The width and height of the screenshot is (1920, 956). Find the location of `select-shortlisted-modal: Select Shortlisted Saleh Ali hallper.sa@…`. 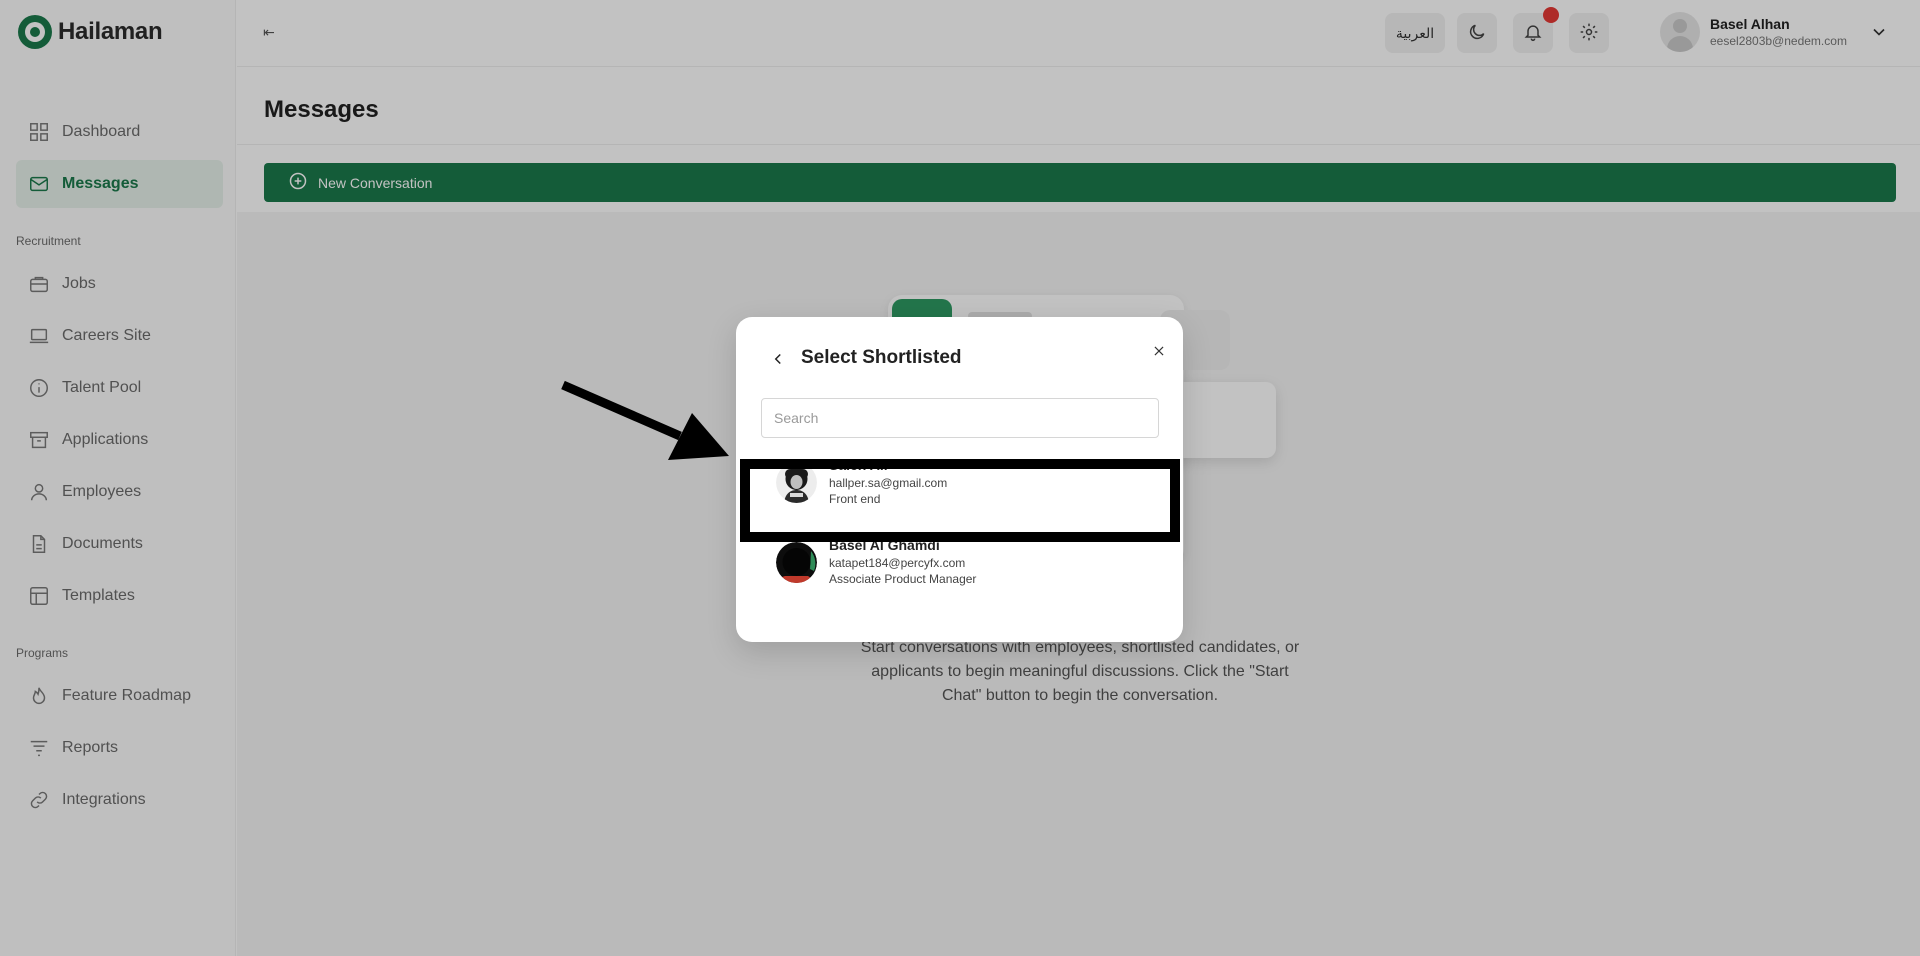

select-shortlisted-modal: Select Shortlisted Saleh Ali hallper.sa@… is located at coordinates (959, 479).